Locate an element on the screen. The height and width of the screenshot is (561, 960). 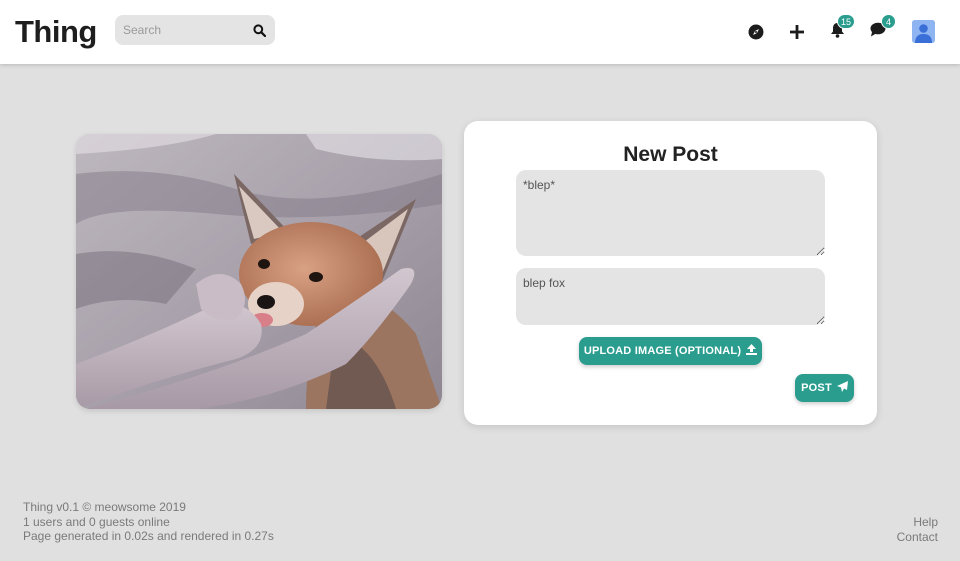
upload-image-button: UPLOAD IMAGE (OPTIONAL) is located at coordinates (670, 351).